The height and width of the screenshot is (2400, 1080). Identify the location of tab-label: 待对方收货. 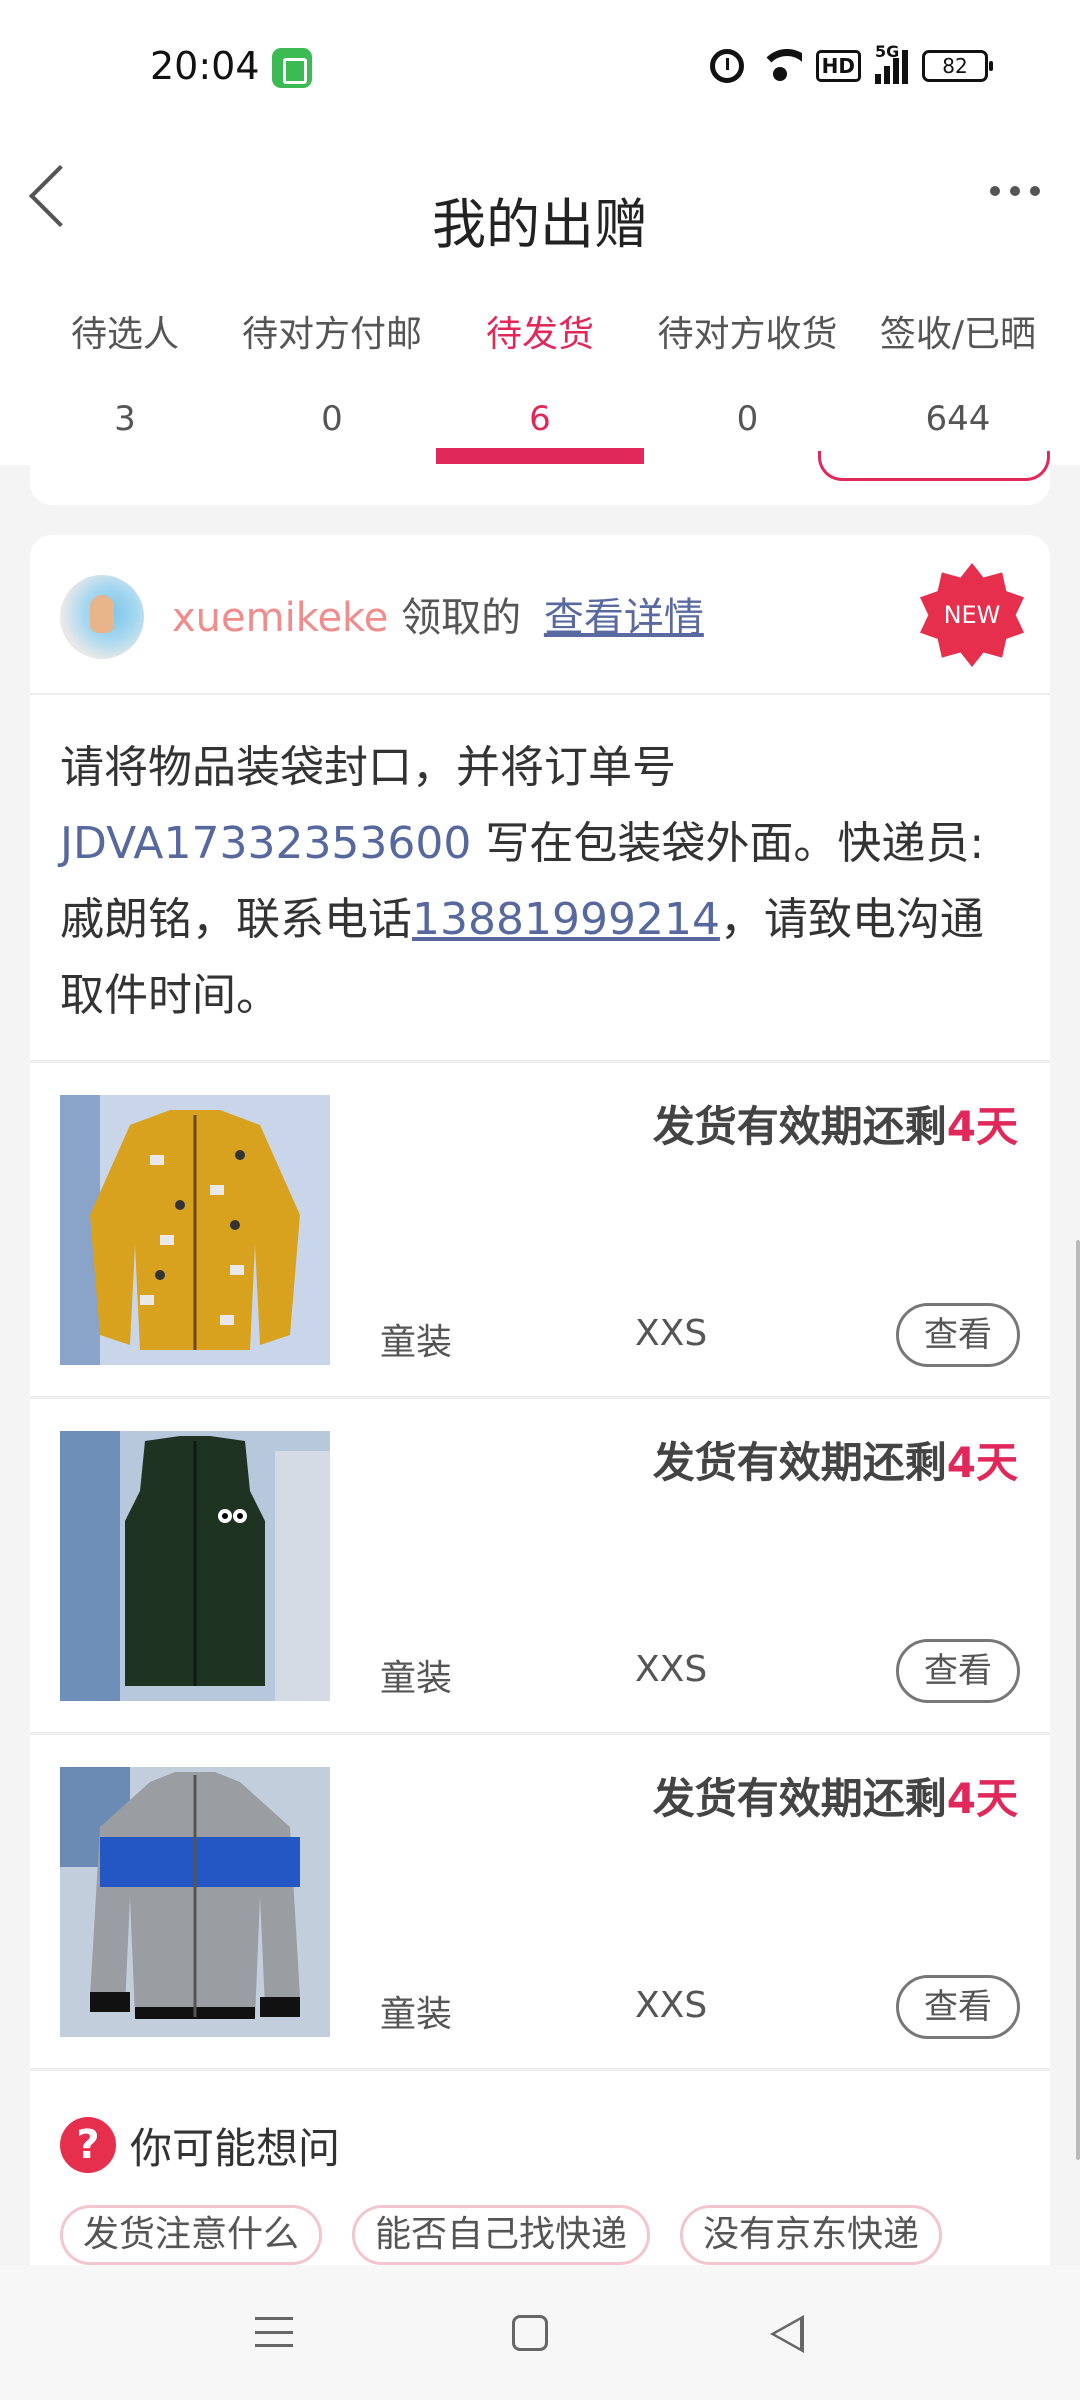
(747, 334).